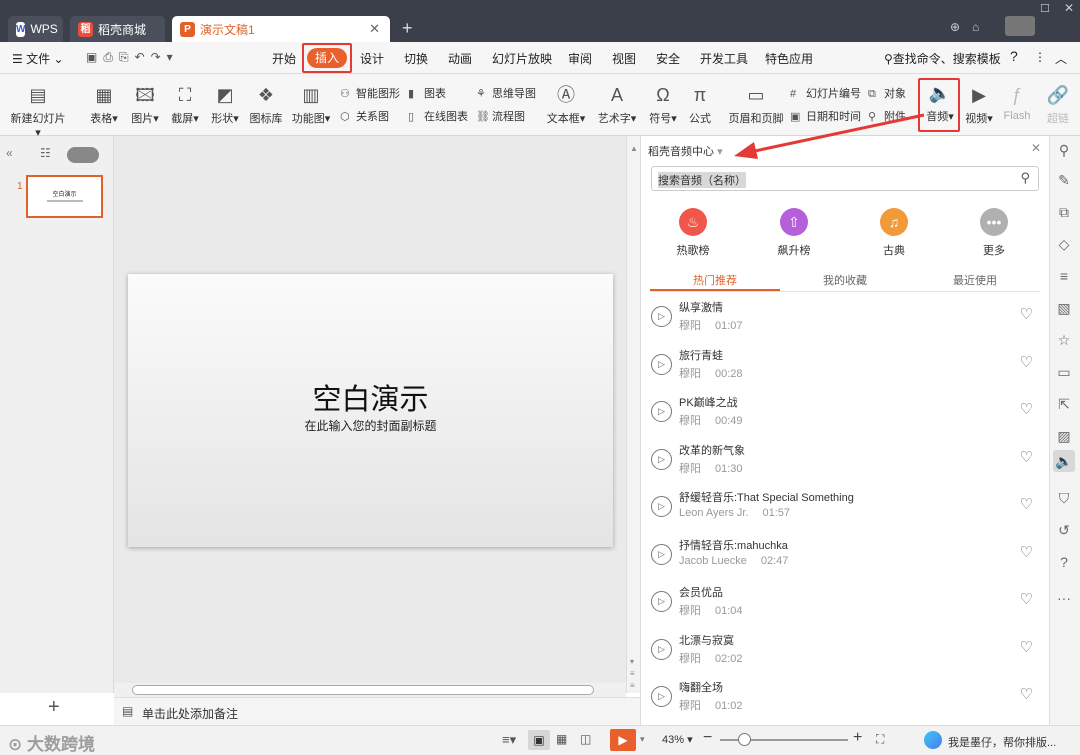  I want to click on panel-title: 稻壳音频中心 ▾, so click(685, 151).